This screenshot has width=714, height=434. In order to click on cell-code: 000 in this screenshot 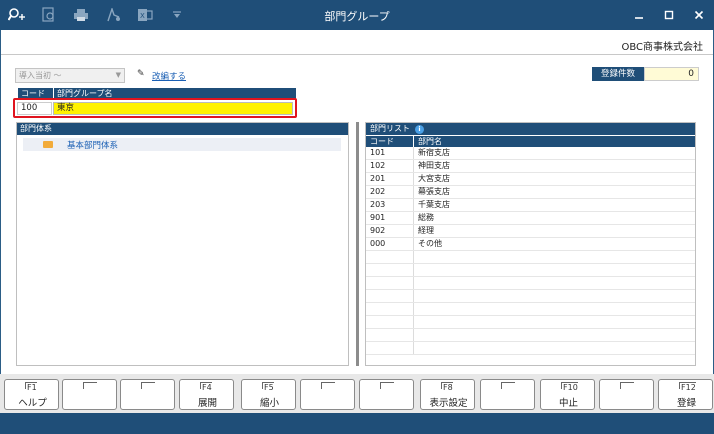, I will do `click(390, 244)`.